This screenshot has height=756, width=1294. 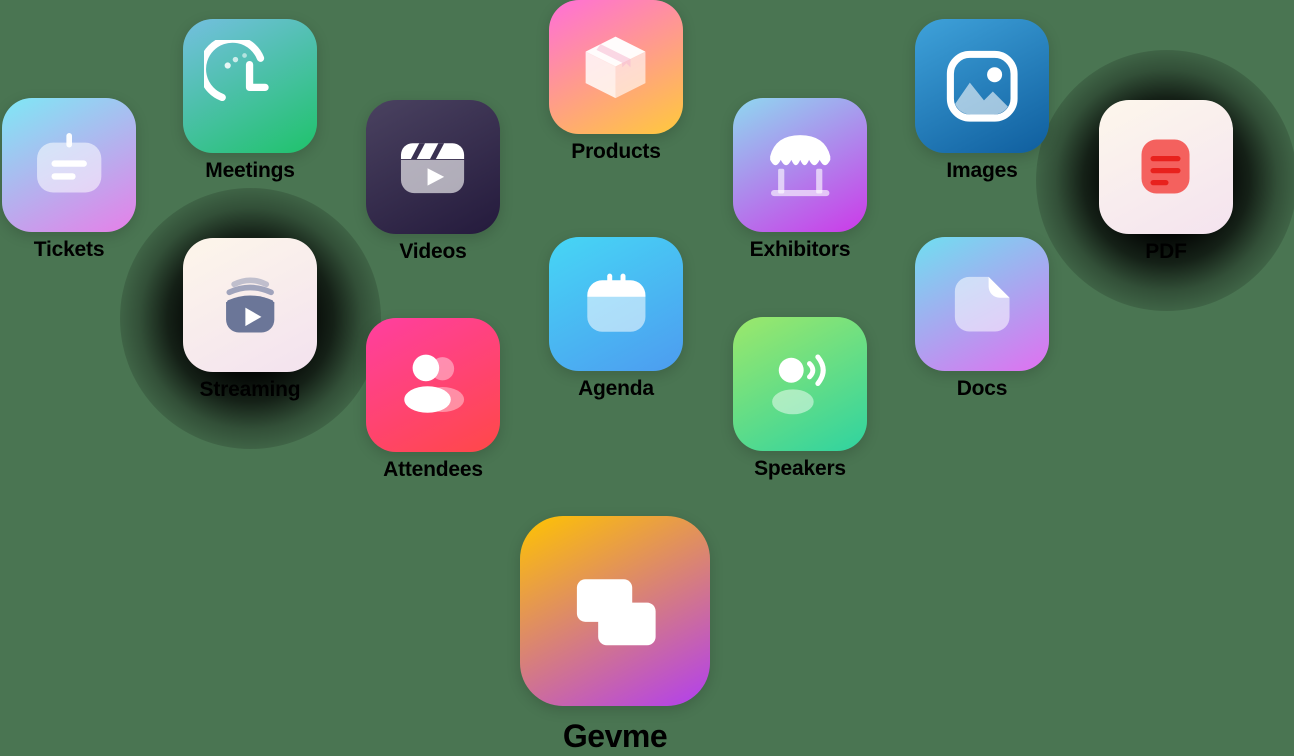 I want to click on ticket-icon-tile, so click(x=69, y=165).